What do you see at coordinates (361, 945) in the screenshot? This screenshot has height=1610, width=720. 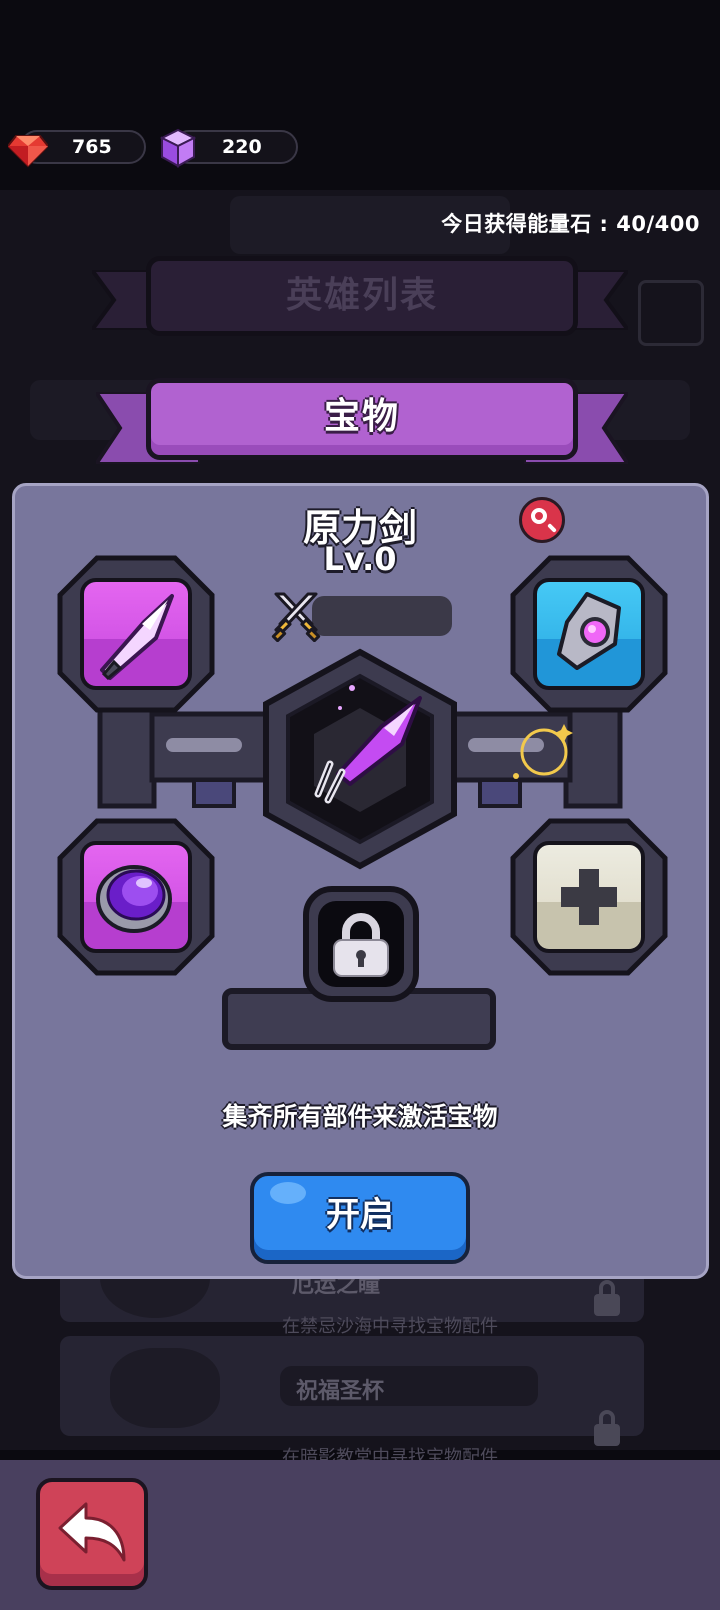 I see `lock-icon` at bounding box center [361, 945].